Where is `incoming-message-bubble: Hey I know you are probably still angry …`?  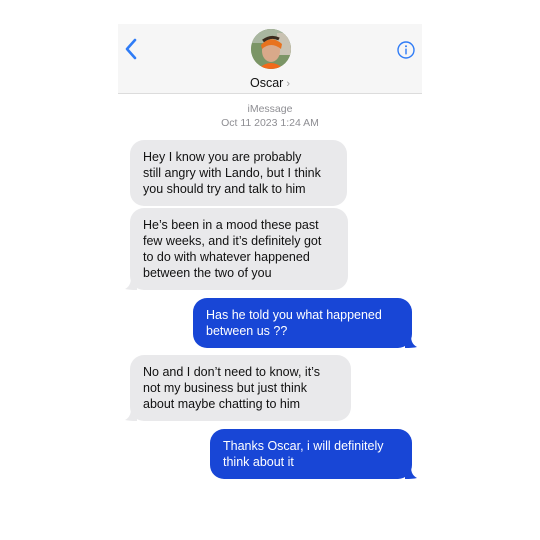 incoming-message-bubble: Hey I know you are probably still angry … is located at coordinates (238, 173).